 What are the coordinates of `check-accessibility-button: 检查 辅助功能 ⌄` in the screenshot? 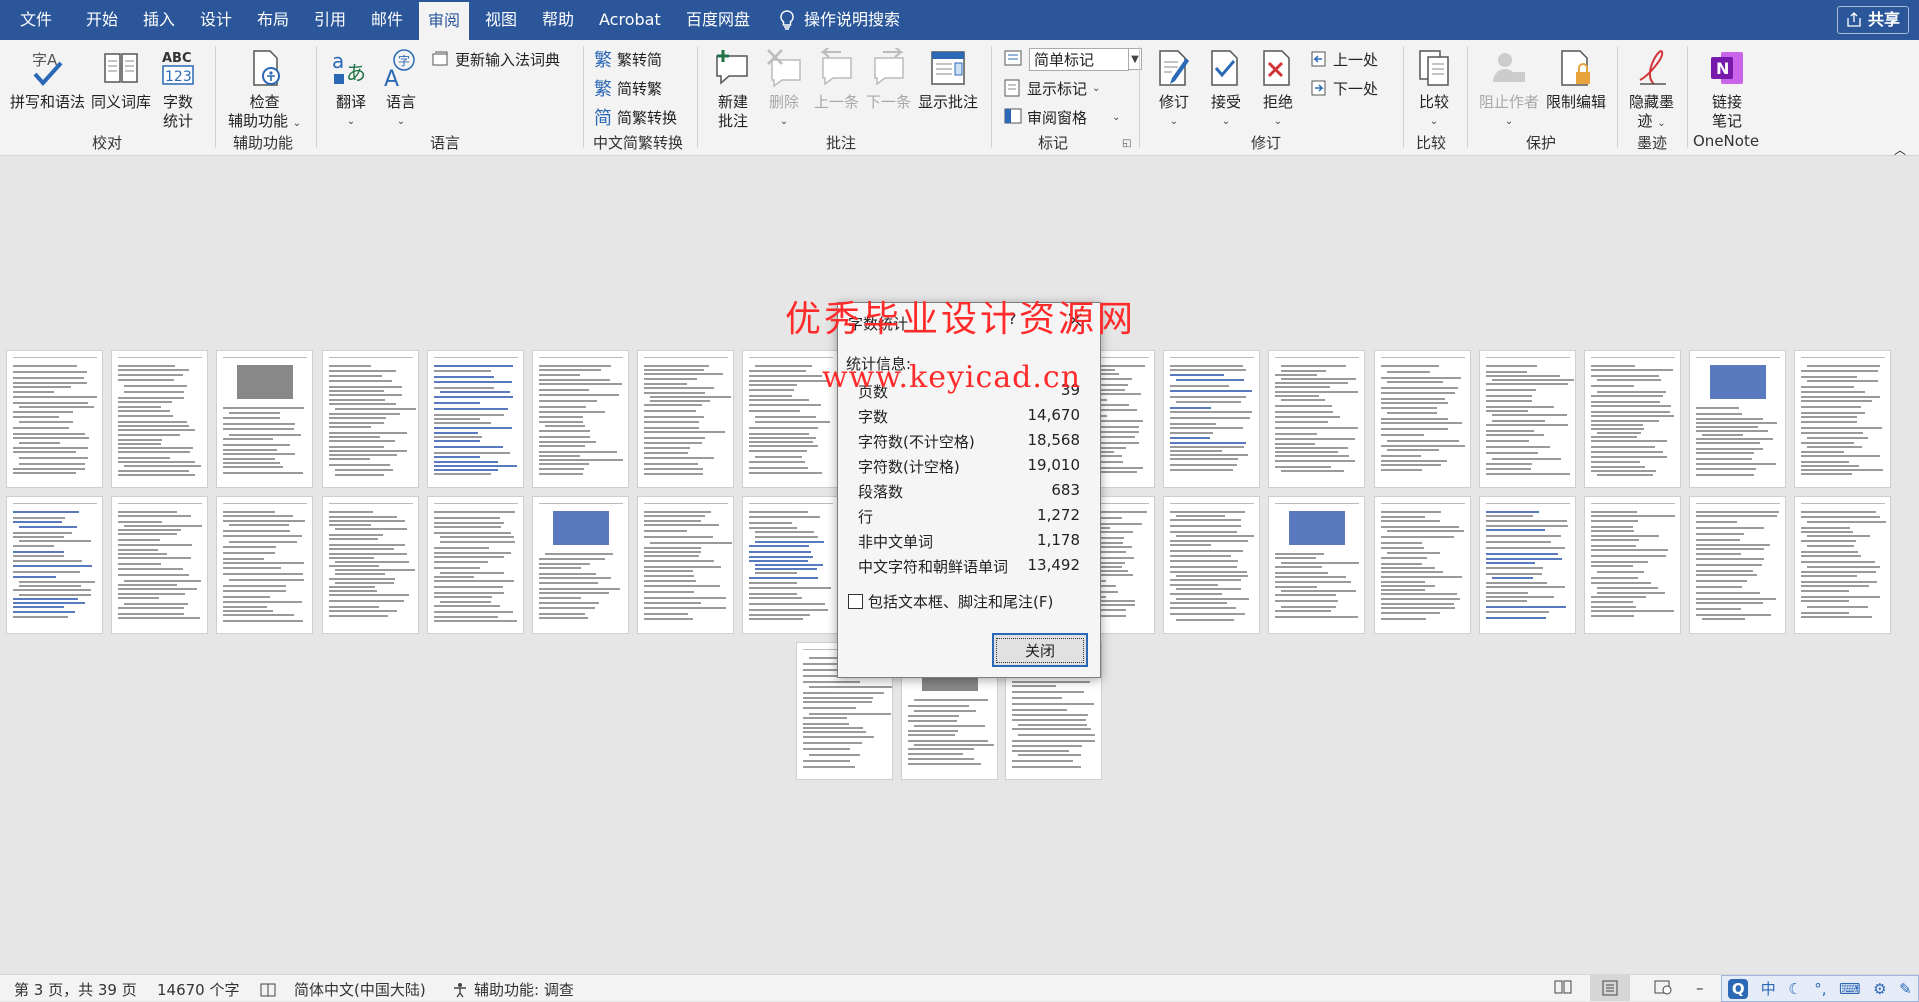 It's located at (264, 89).